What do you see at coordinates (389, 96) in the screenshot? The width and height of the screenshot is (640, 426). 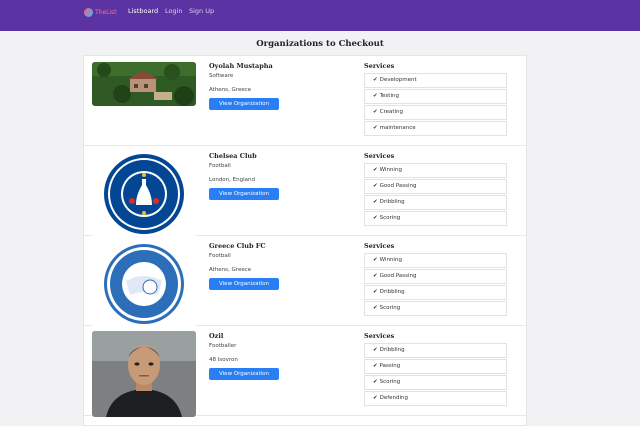 I see `service-label: Testing` at bounding box center [389, 96].